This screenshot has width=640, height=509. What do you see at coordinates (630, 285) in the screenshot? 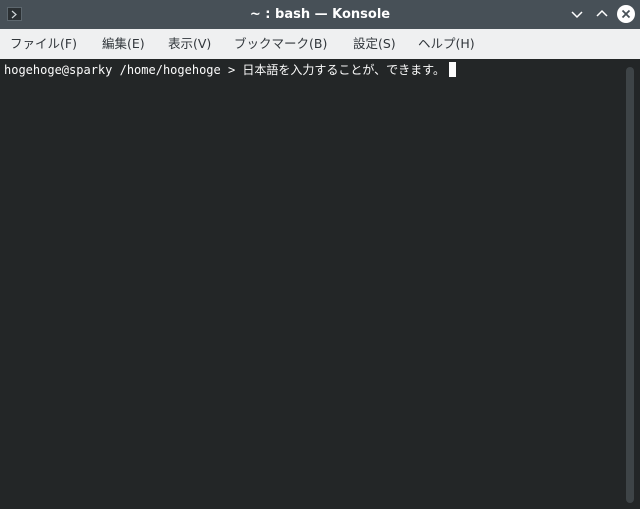
I see `vertical-scrollbar` at bounding box center [630, 285].